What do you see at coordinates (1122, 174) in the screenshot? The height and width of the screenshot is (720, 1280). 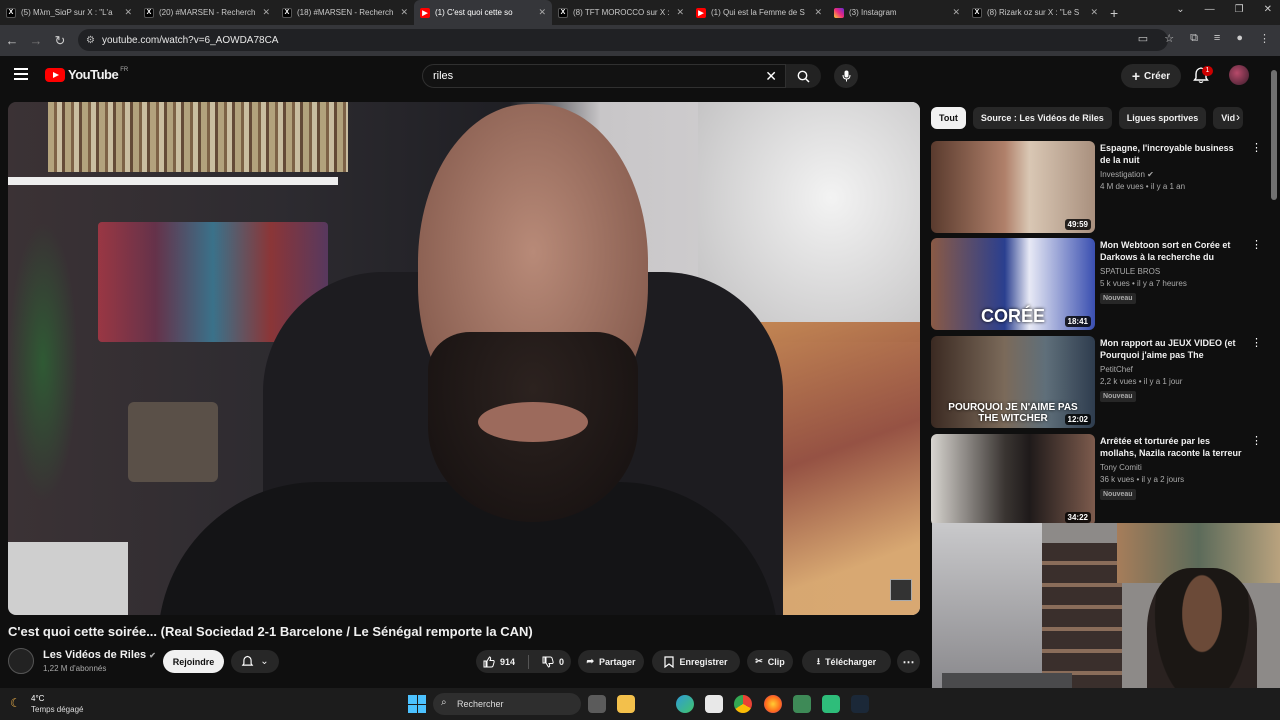 I see `recommendation-channel-text: Investigation` at bounding box center [1122, 174].